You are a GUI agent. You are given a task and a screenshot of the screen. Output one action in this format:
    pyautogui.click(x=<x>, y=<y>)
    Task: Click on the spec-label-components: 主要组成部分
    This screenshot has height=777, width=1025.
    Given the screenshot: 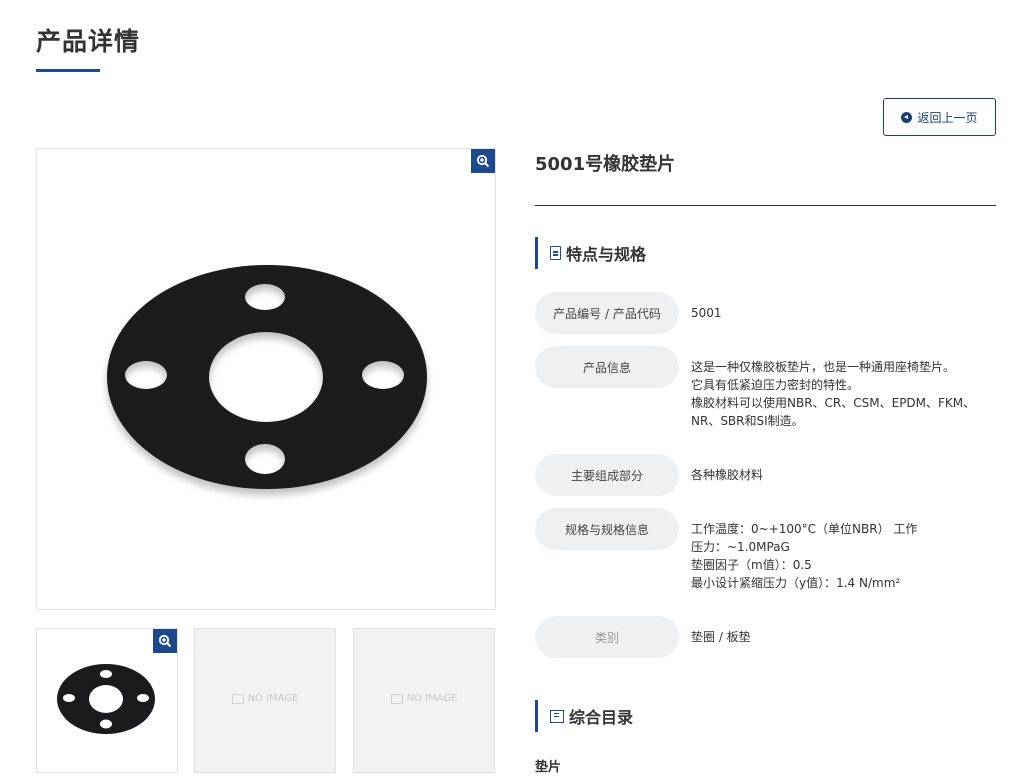 What is the action you would take?
    pyautogui.click(x=607, y=475)
    